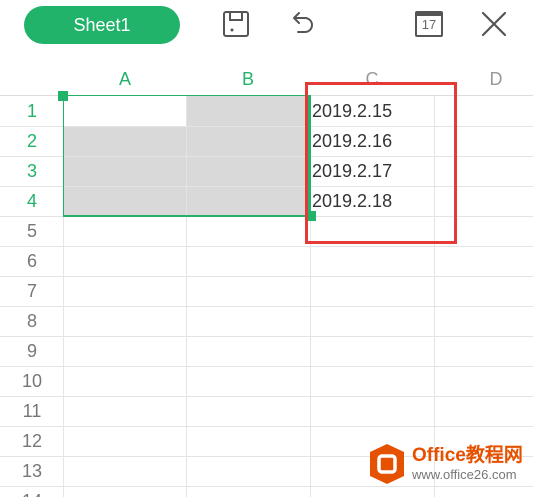 Image resolution: width=533 pixels, height=497 pixels. I want to click on watermark: Office教程网 www.office26.com, so click(448, 464).